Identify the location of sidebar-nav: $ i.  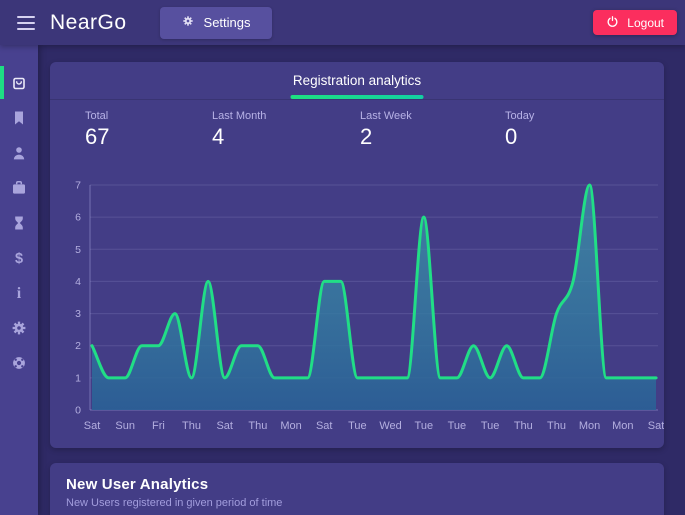
(19, 280).